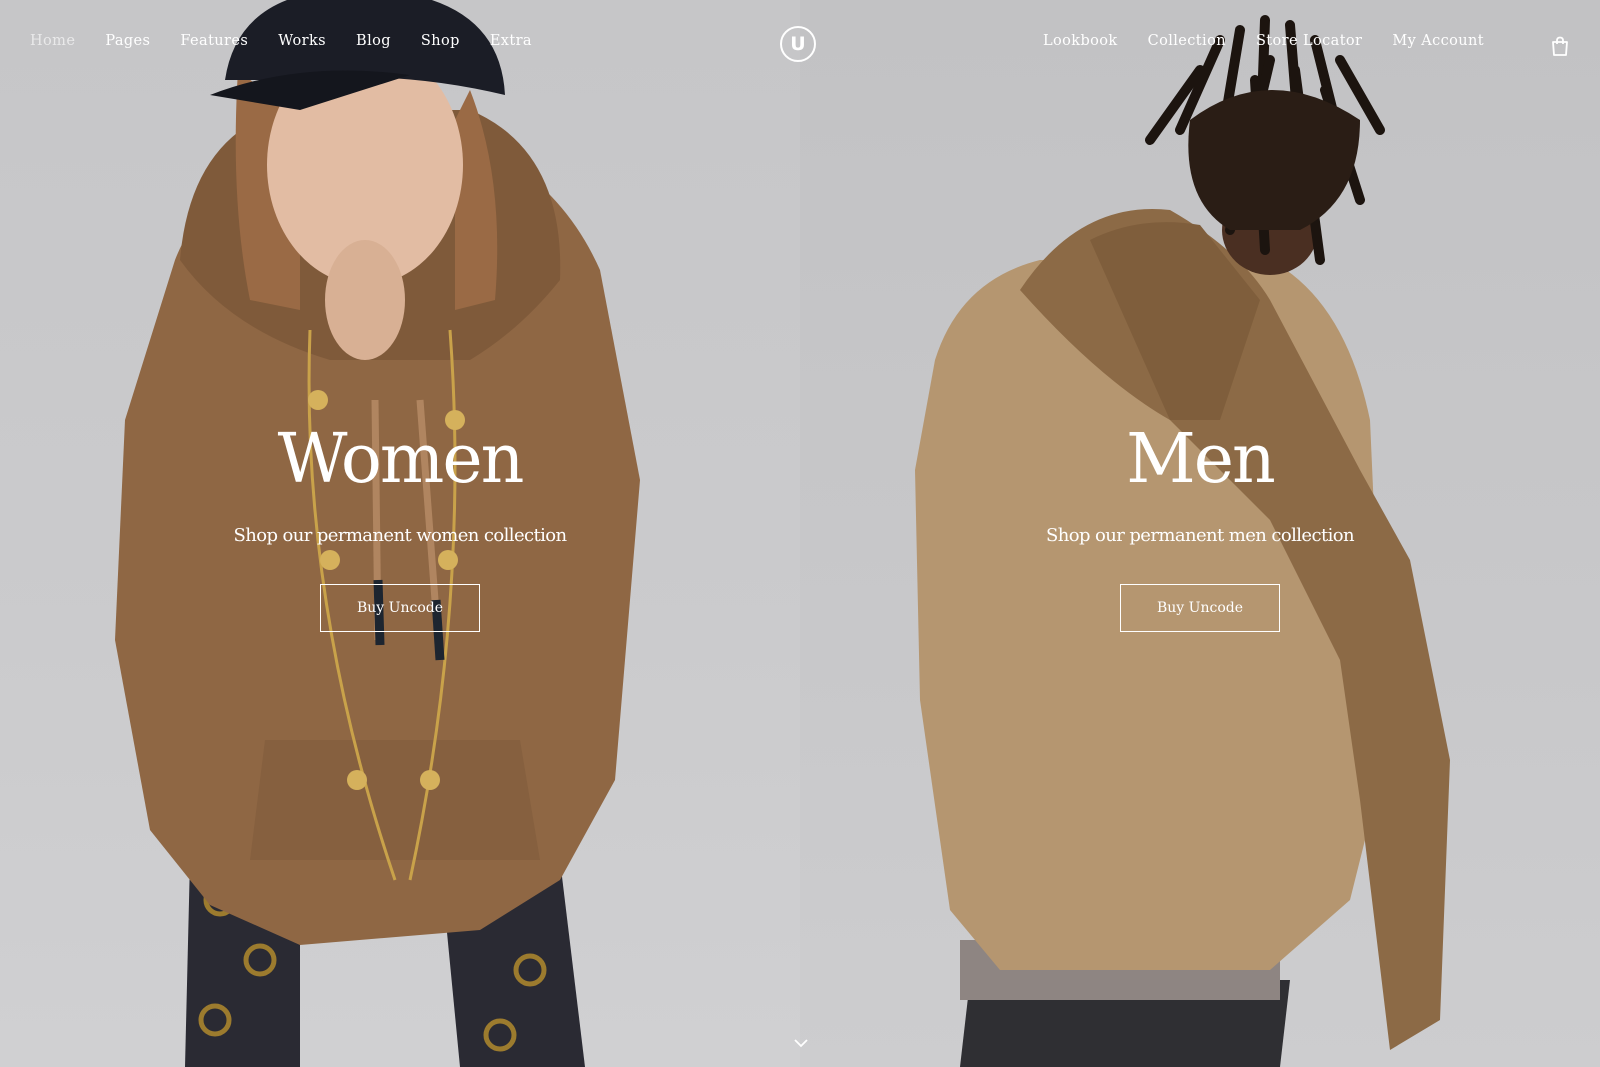  I want to click on nav-item-extra: Extra, so click(511, 41).